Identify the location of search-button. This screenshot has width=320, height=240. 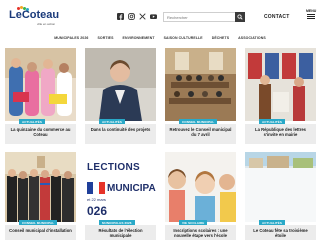
(240, 17).